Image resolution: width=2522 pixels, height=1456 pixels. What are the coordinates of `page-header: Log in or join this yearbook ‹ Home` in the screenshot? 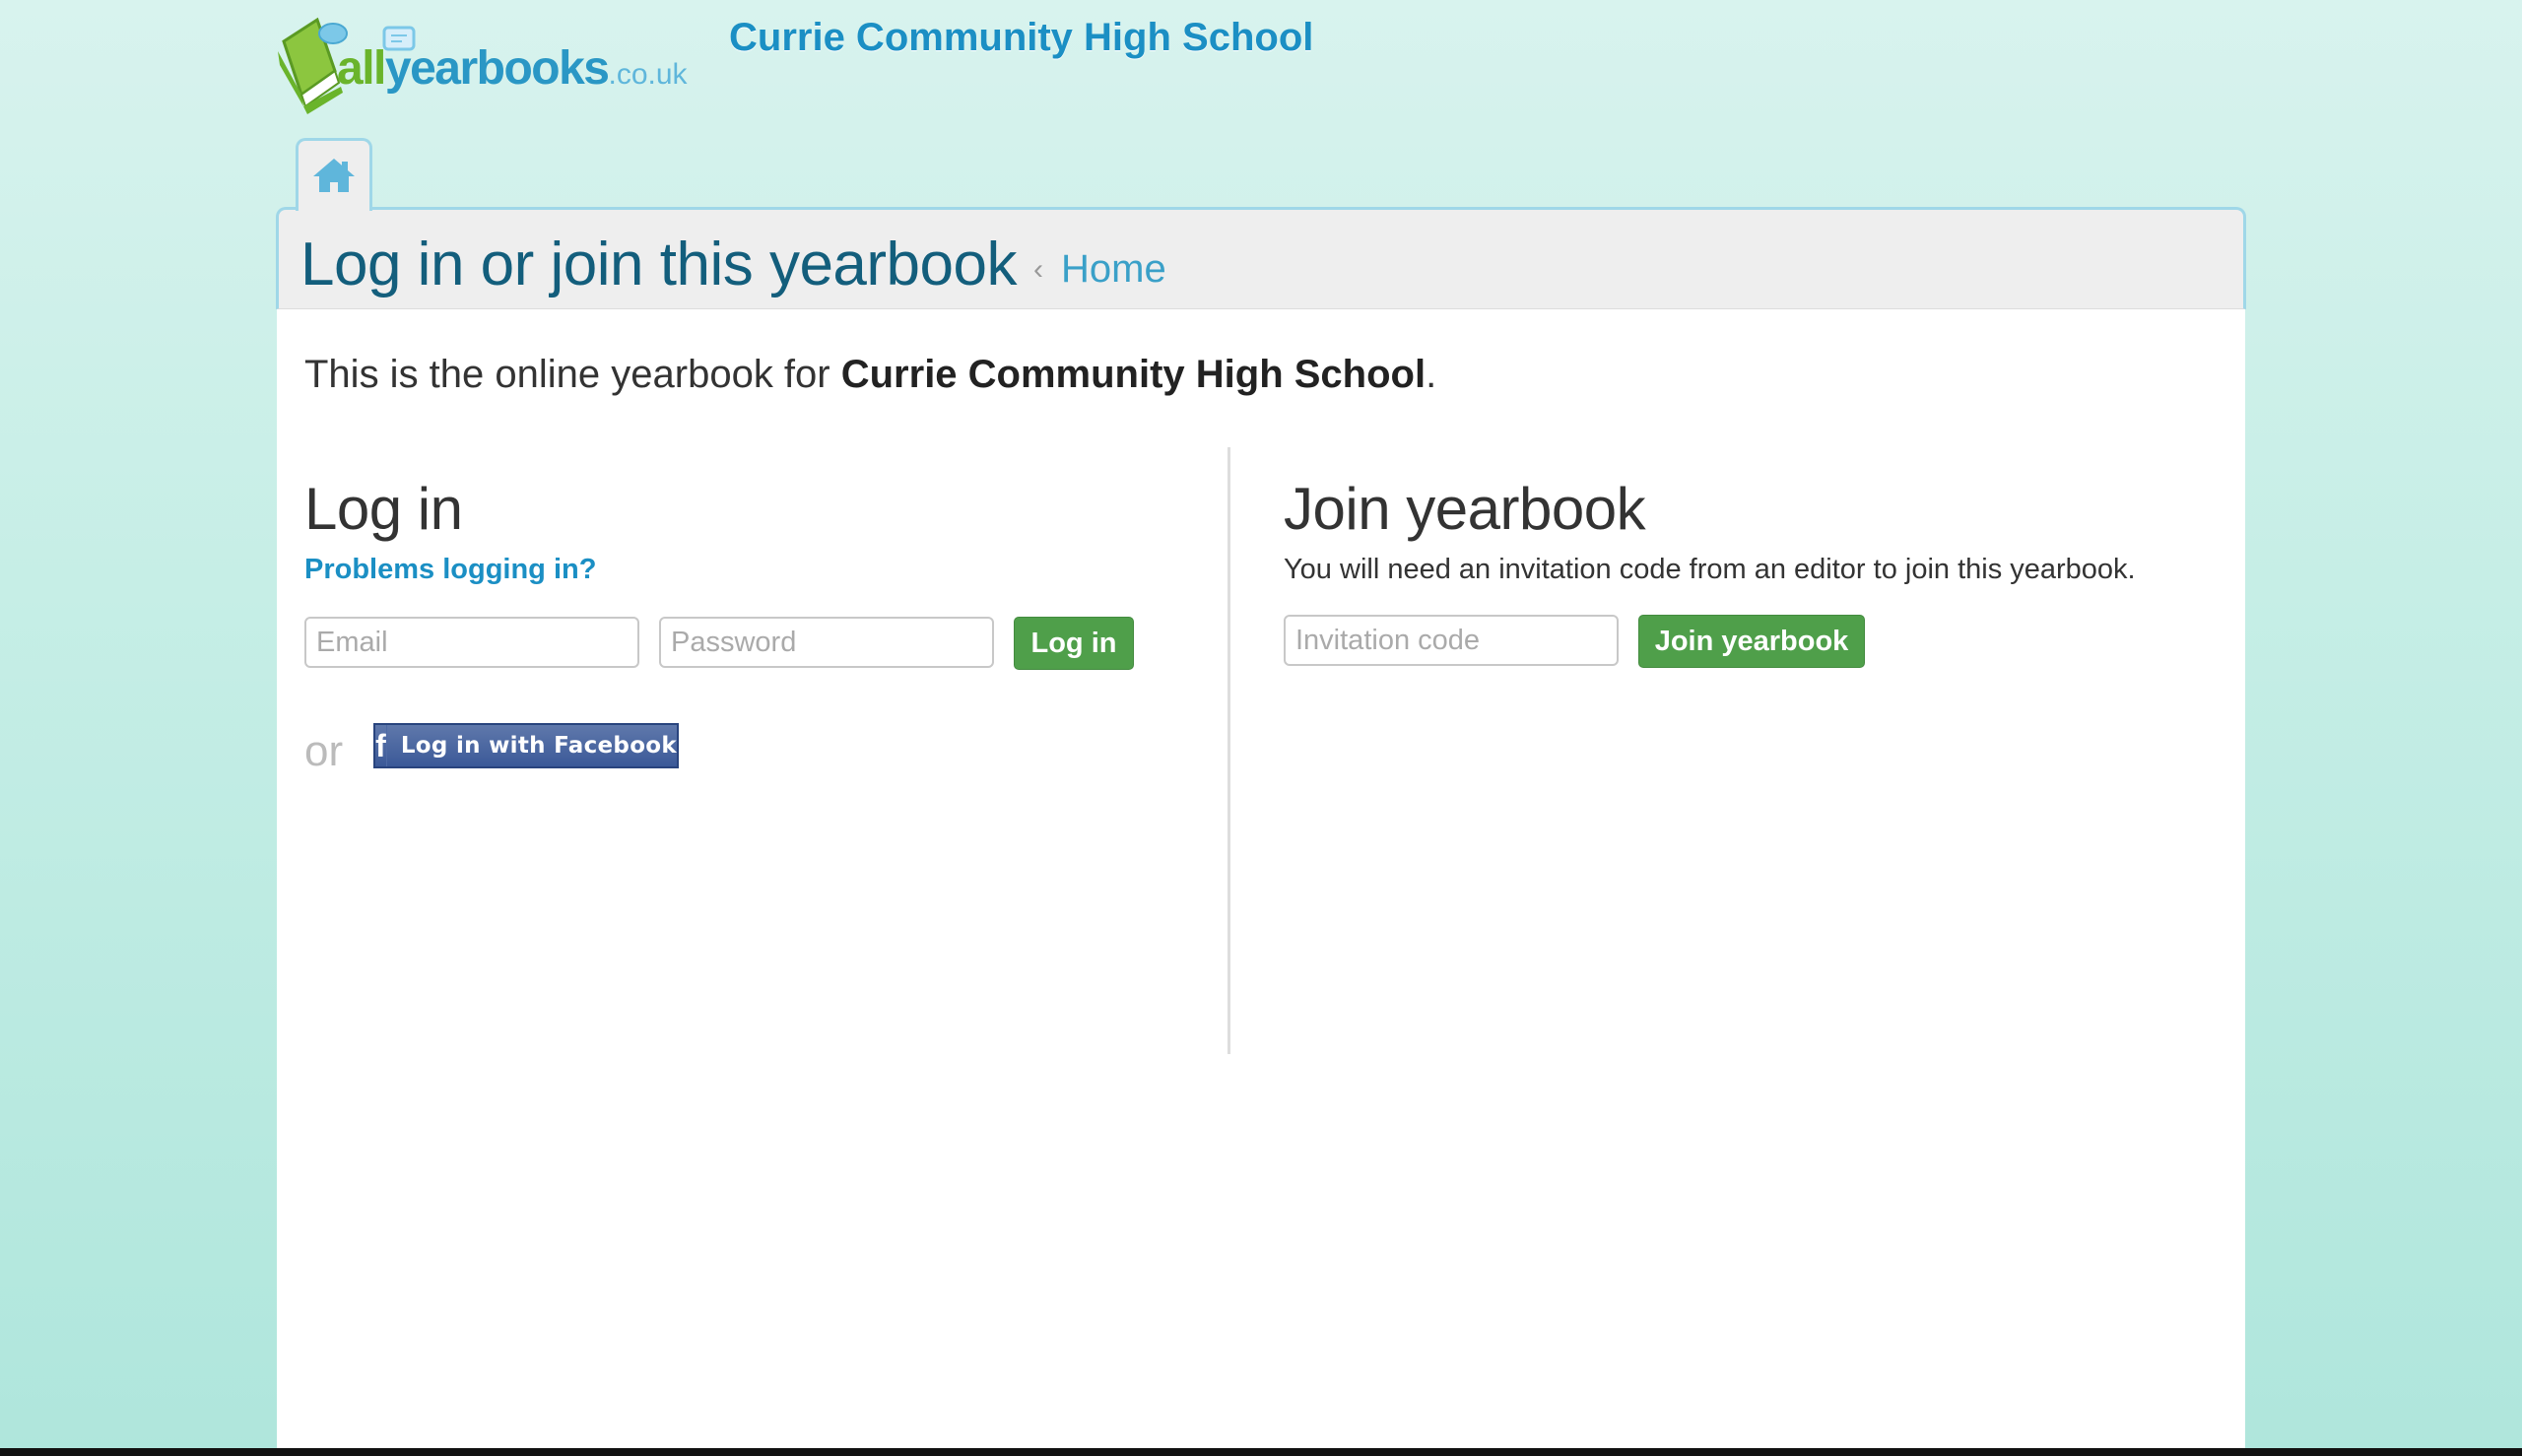 It's located at (1261, 258).